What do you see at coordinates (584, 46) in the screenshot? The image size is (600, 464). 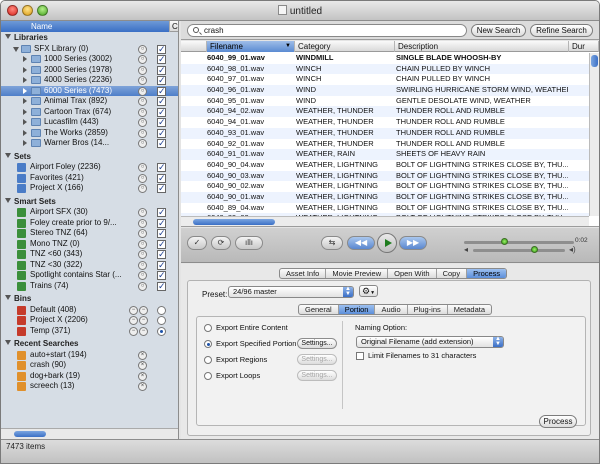 I see `duration-column-header: Dur` at bounding box center [584, 46].